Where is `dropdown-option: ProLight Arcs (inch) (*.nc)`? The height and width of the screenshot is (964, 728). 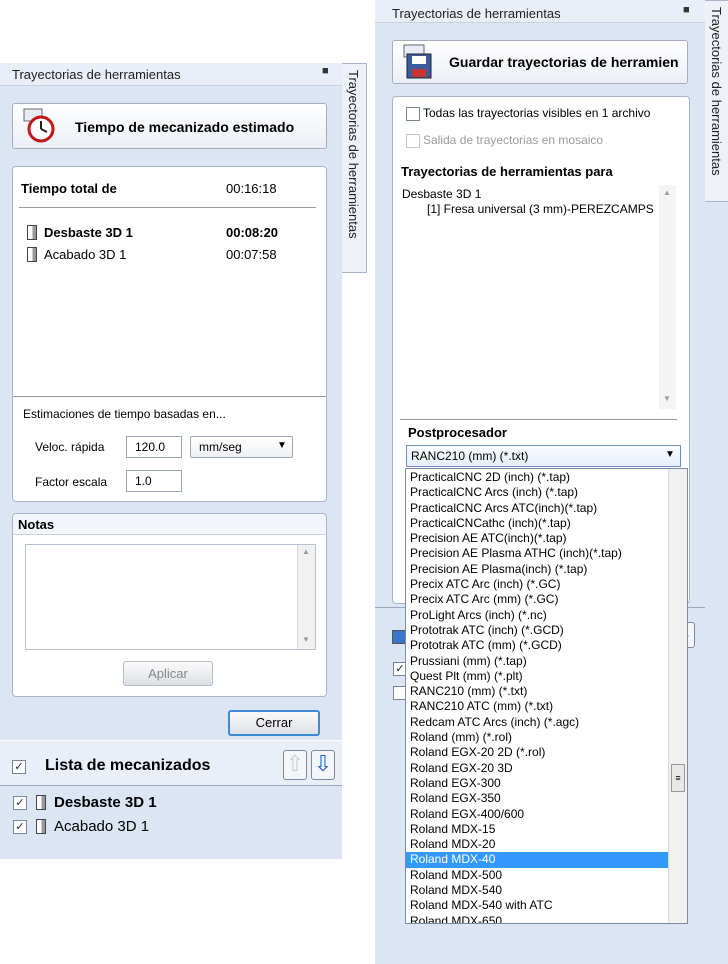
dropdown-option: ProLight Arcs (inch) (*.nc) is located at coordinates (537, 615).